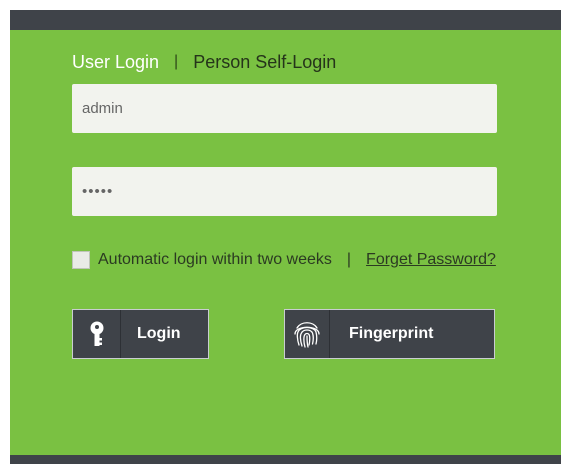  Describe the element at coordinates (284, 191) in the screenshot. I see `password-input` at that location.